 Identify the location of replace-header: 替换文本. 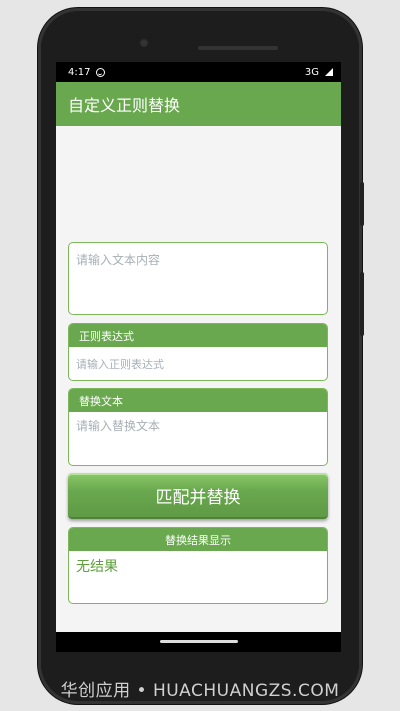
(198, 400).